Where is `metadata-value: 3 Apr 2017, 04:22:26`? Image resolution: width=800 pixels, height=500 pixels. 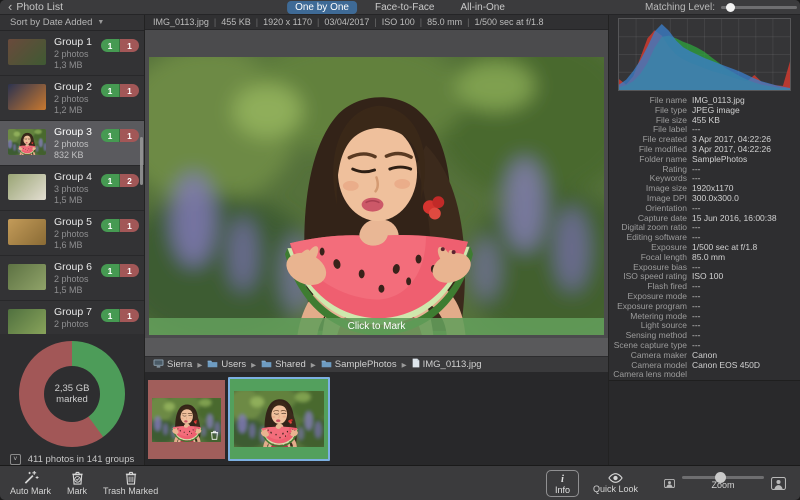 metadata-value: 3 Apr 2017, 04:22:26 is located at coordinates (731, 149).